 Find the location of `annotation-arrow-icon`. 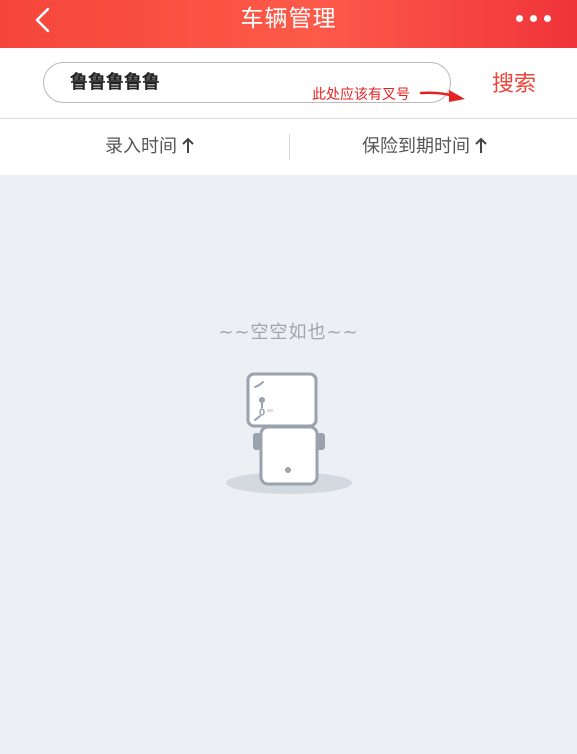

annotation-arrow-icon is located at coordinates (442, 96).